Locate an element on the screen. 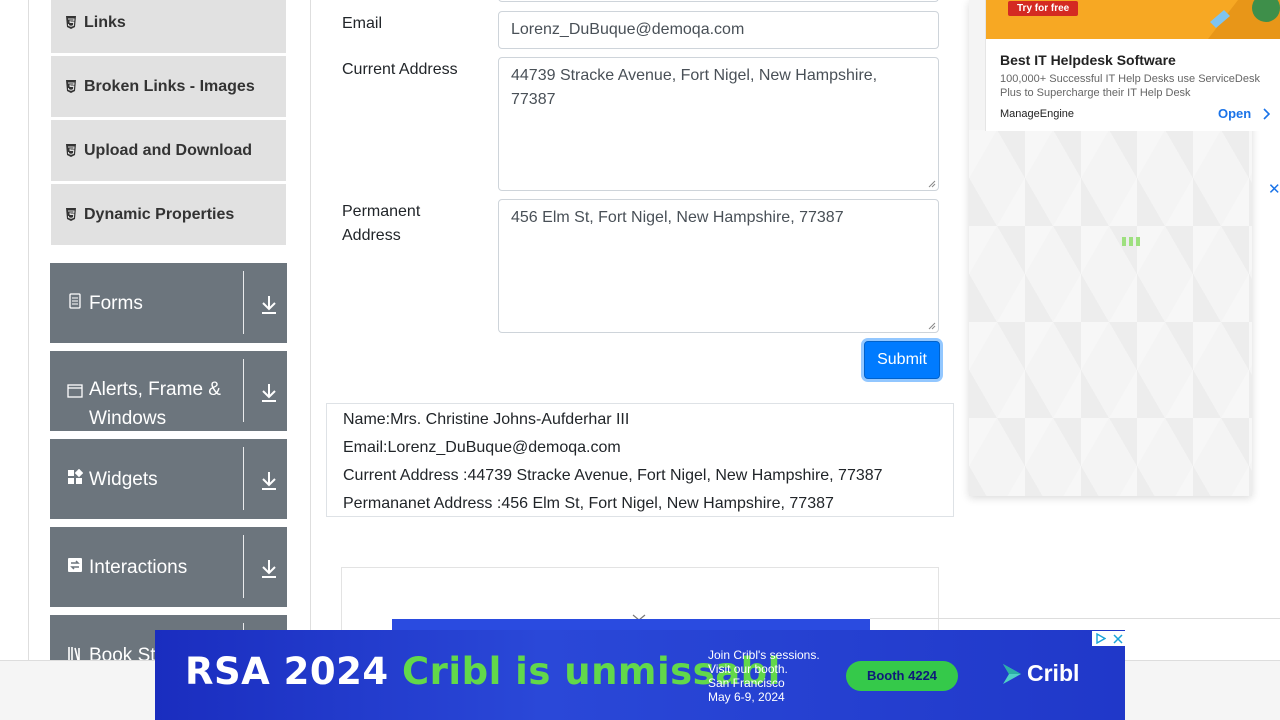  ad-info-line: Join Cribl's sessions. is located at coordinates (764, 655).